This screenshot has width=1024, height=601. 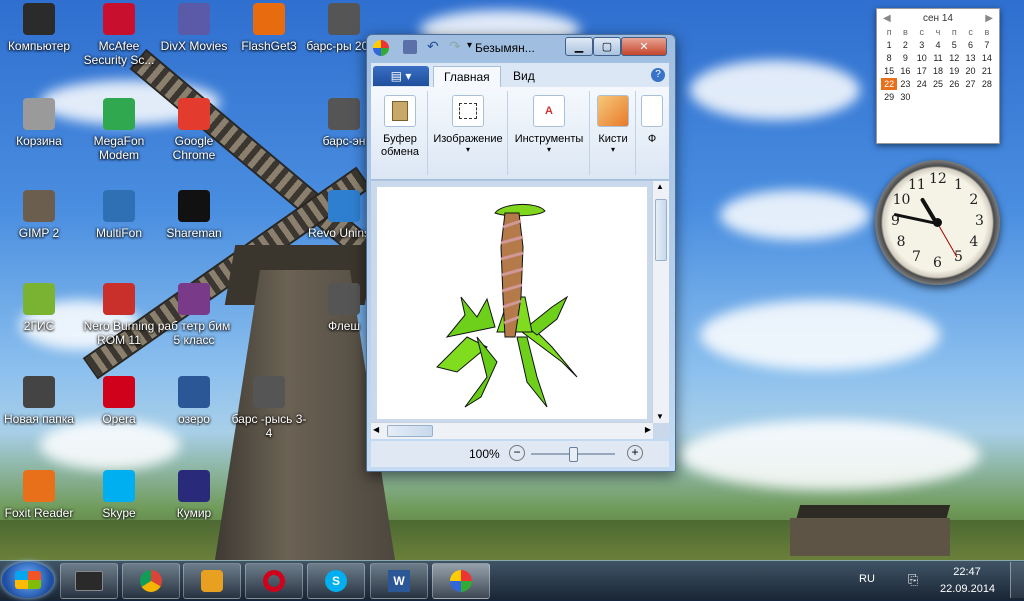 What do you see at coordinates (938, 45) in the screenshot?
I see `calendar-day: 4` at bounding box center [938, 45].